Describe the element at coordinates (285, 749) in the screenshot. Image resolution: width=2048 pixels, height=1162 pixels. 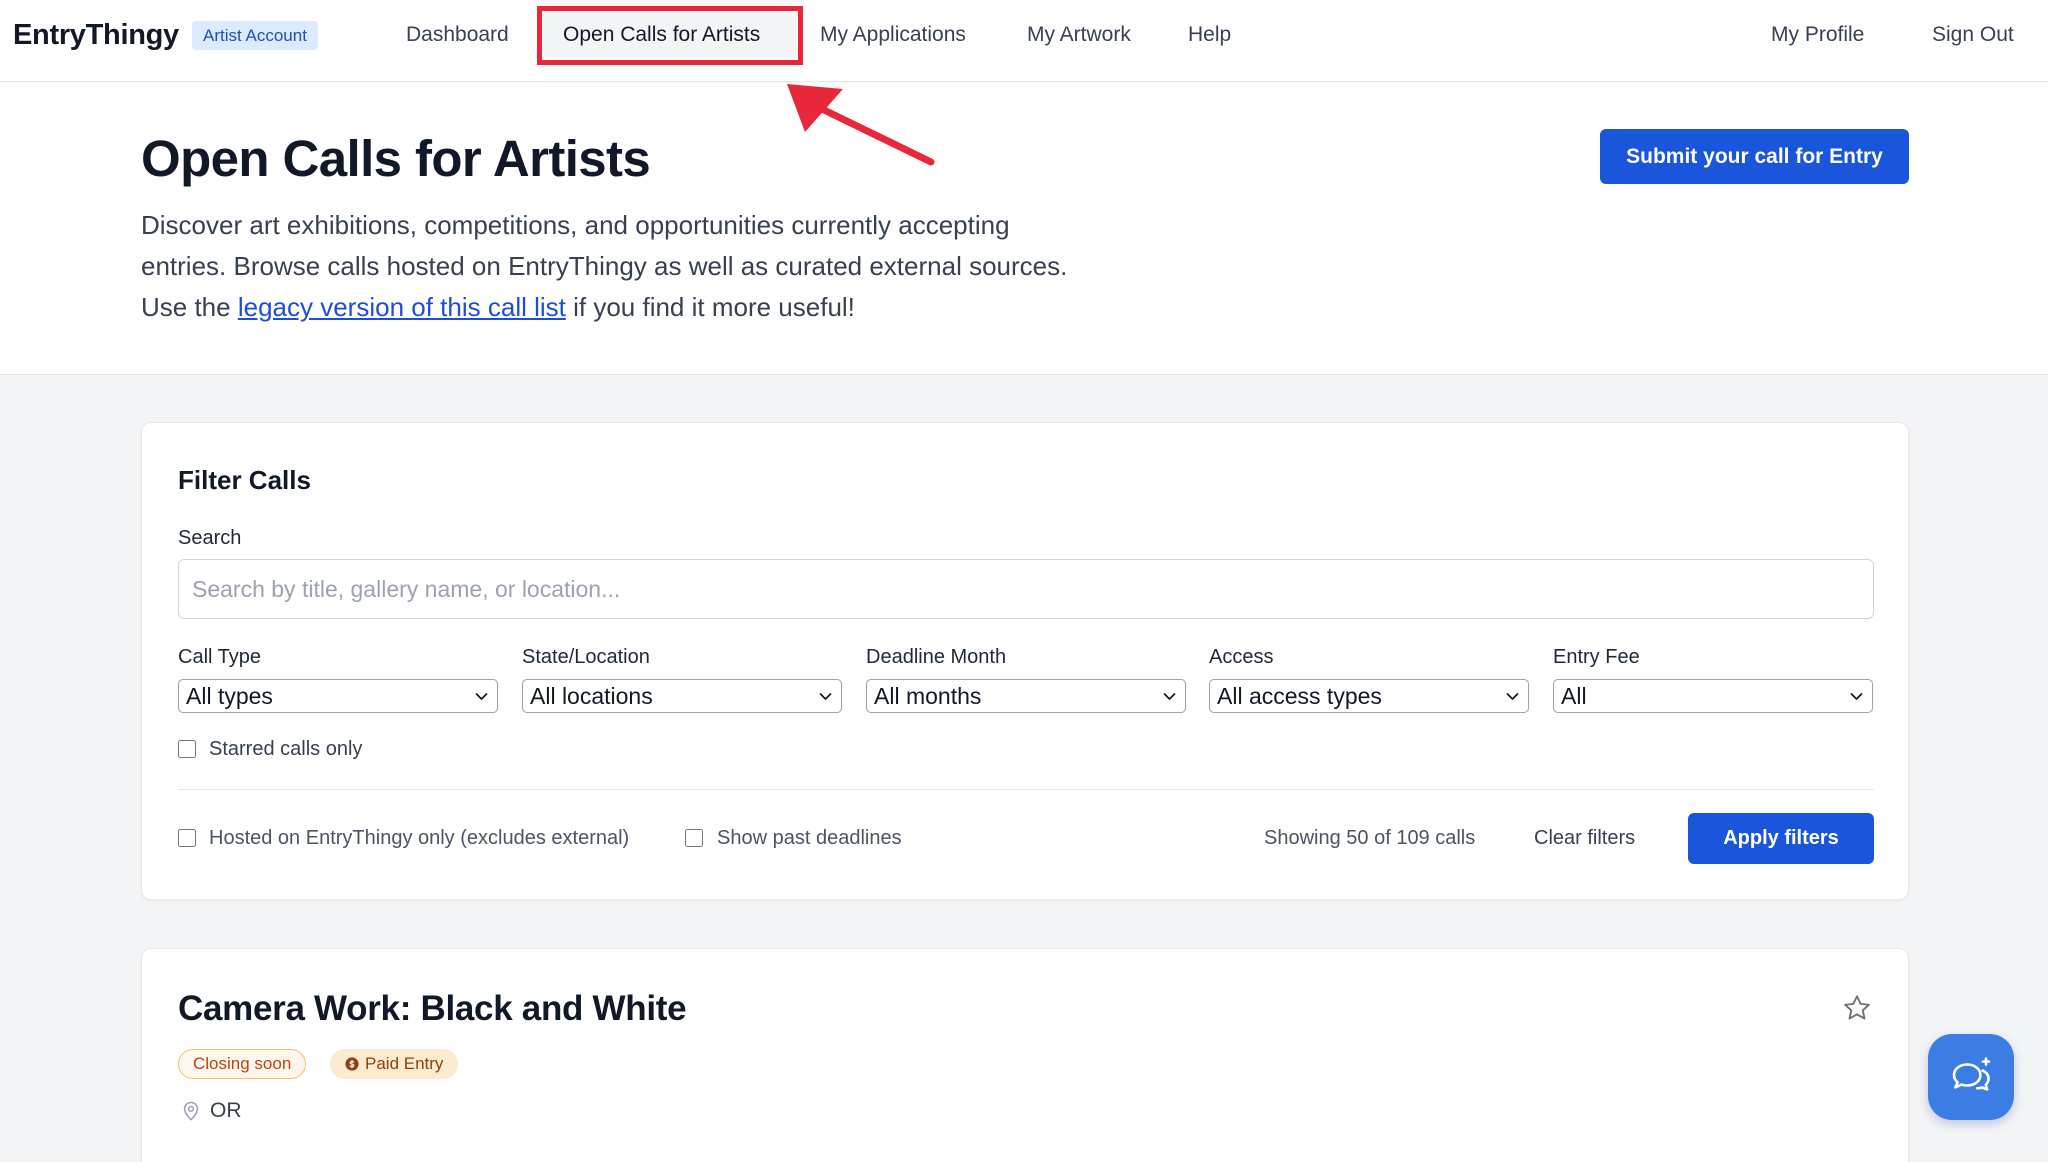
I see `starred-only-label: Starred calls only` at that location.